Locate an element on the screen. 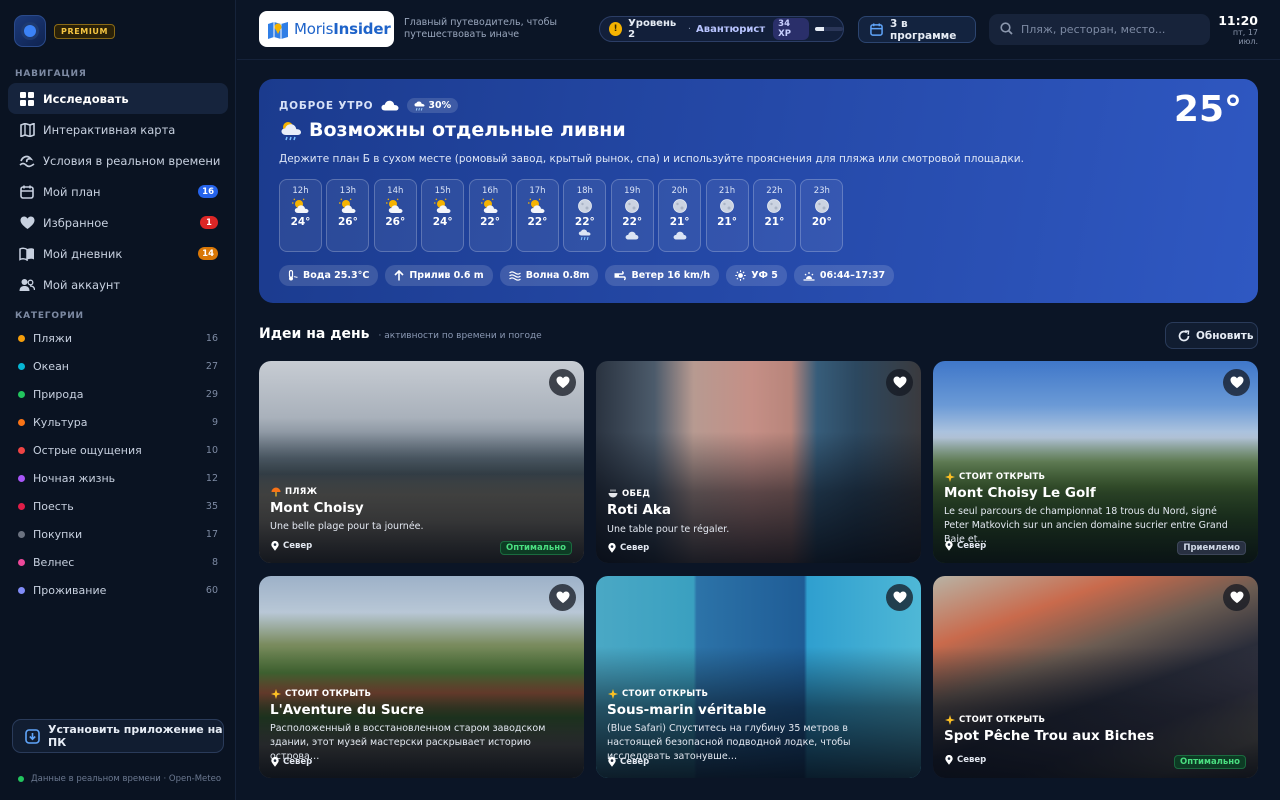  premium-badge: PREMIUM is located at coordinates (85, 31).